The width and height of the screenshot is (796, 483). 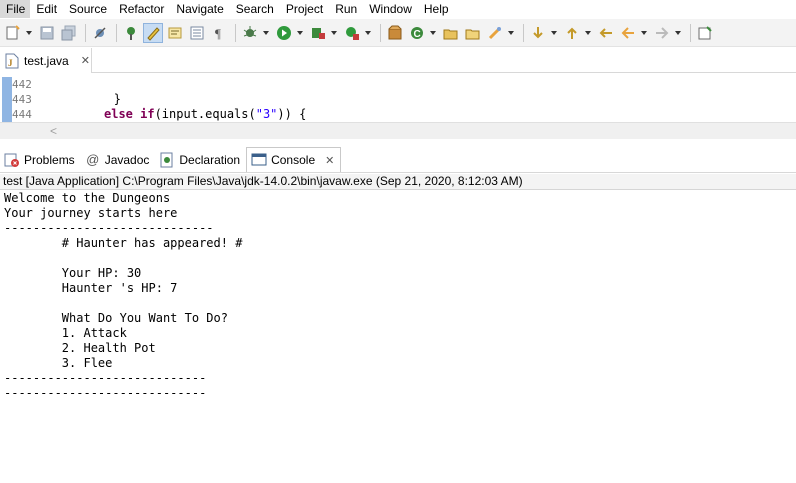 What do you see at coordinates (127, 159) in the screenshot?
I see `tab-javadoc-label: Javadoc` at bounding box center [127, 159].